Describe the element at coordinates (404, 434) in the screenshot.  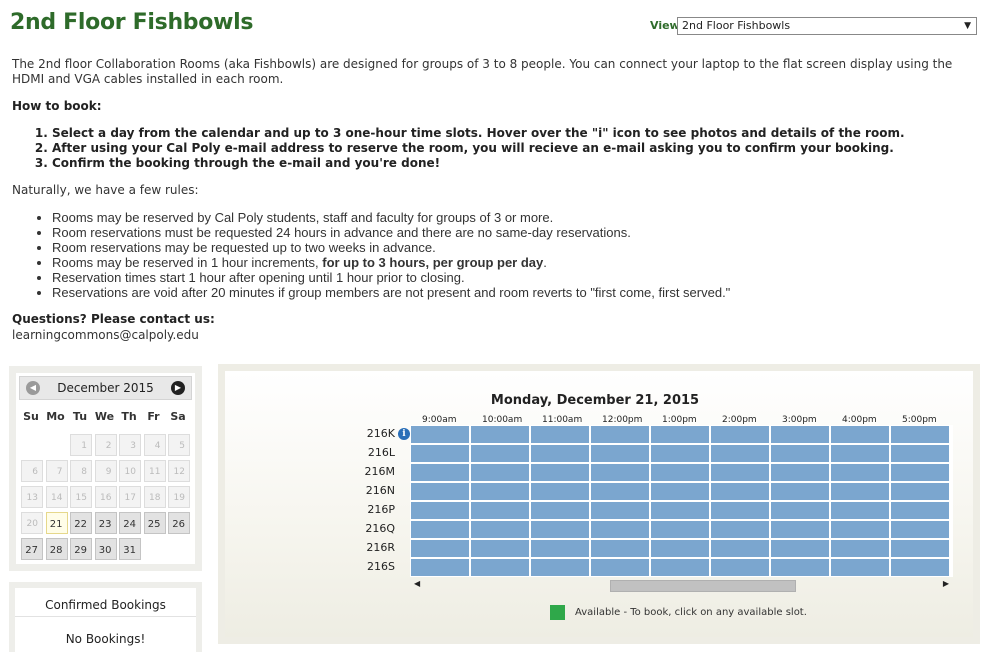
I see `info-icon: i` at that location.